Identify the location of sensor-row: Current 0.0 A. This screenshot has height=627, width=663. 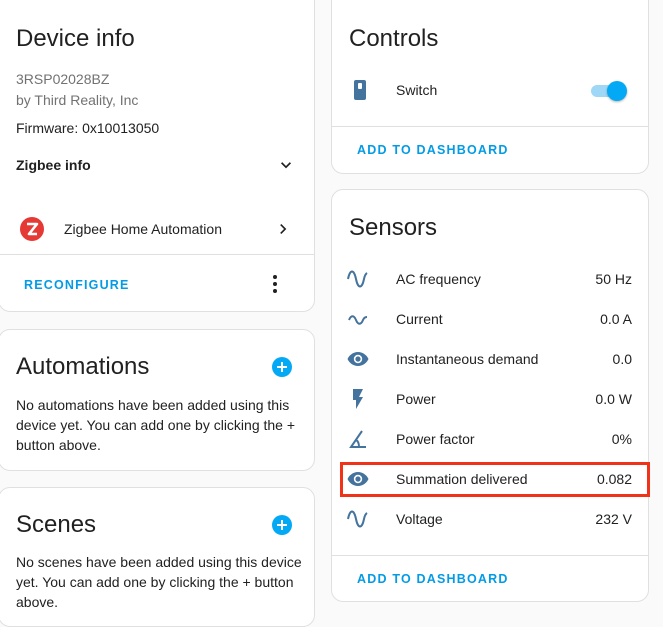
(490, 319).